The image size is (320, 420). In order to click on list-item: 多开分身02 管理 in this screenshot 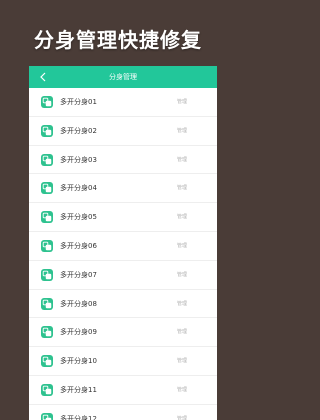, I will do `click(123, 131)`.